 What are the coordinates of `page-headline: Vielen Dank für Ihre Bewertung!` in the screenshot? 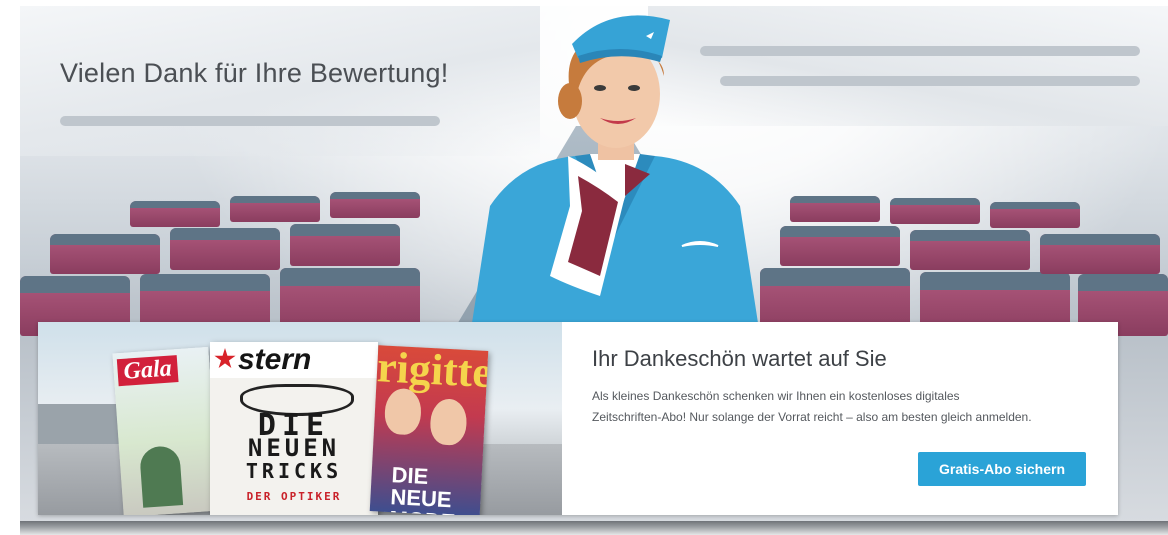 It's located at (254, 73).